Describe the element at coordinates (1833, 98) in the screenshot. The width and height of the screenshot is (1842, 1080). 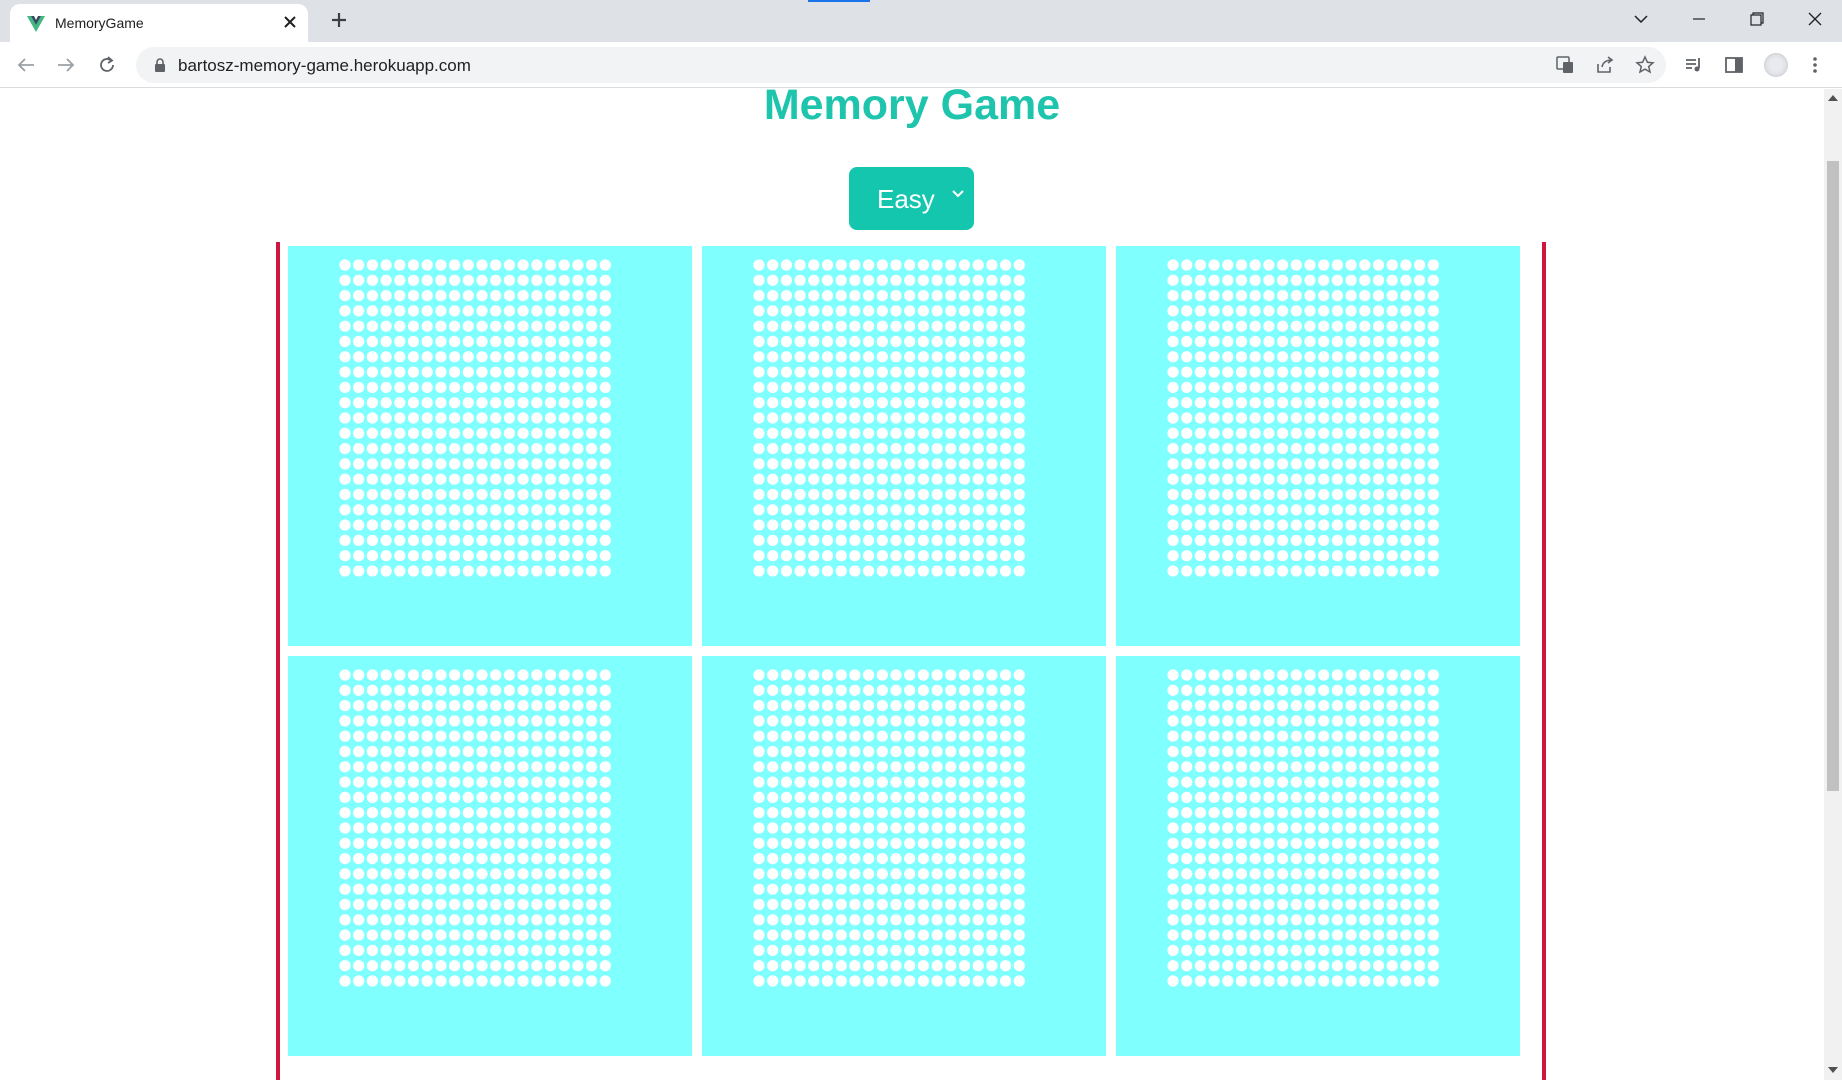
I see `scroll-up-arrow-icon` at that location.